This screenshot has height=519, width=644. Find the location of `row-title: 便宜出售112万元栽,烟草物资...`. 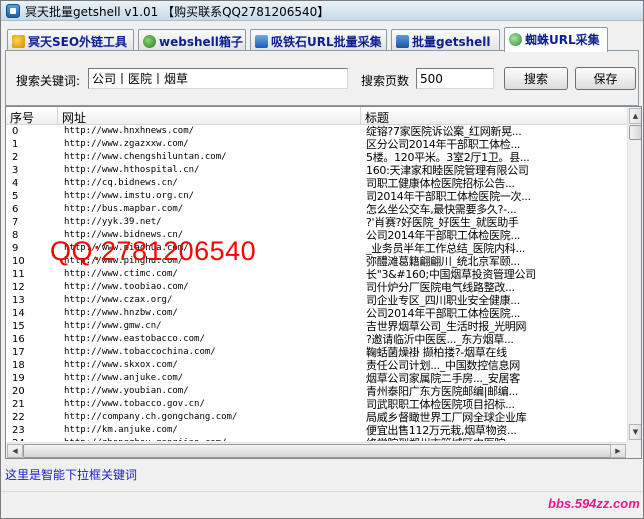

row-title: 便宜出售112万元栽,烟草物资... is located at coordinates (441, 430).